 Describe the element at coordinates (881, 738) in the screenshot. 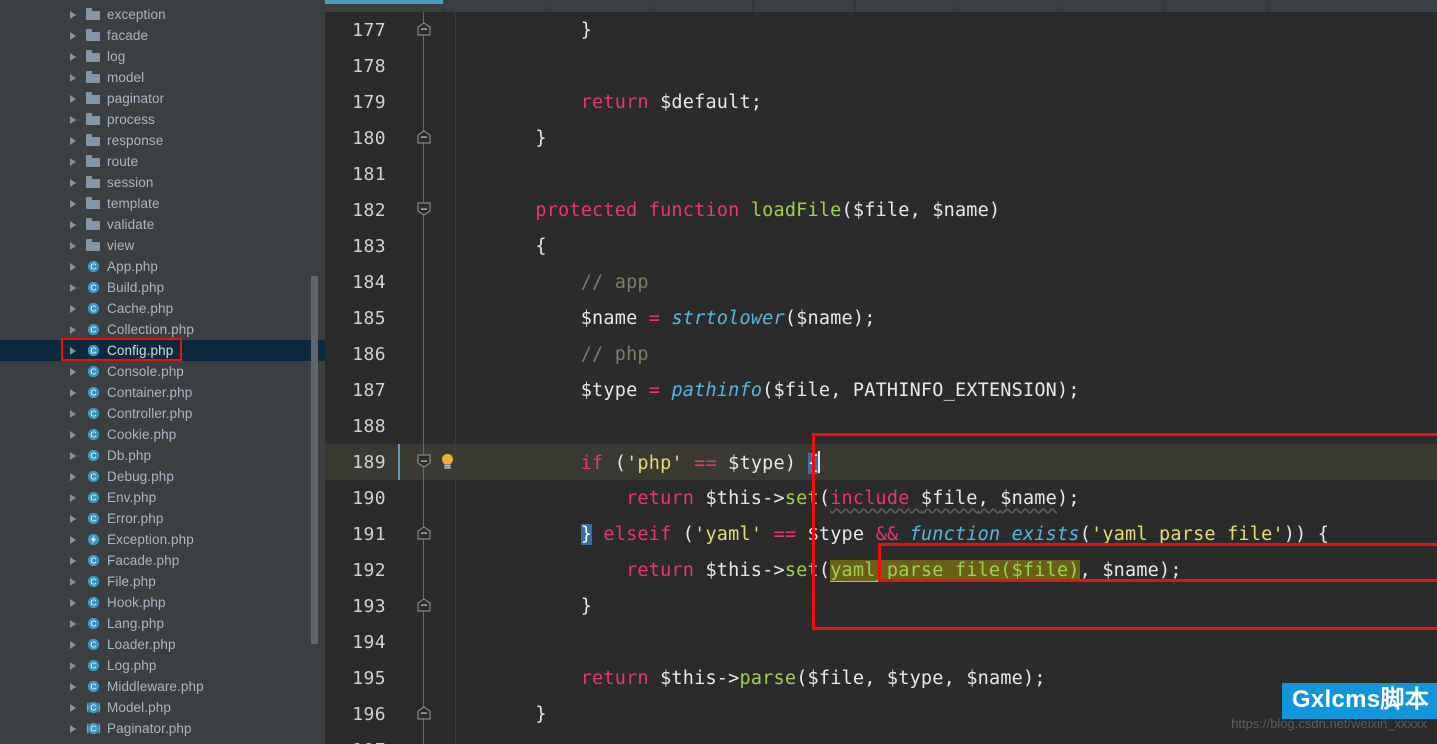

I see `code-line: 197` at that location.